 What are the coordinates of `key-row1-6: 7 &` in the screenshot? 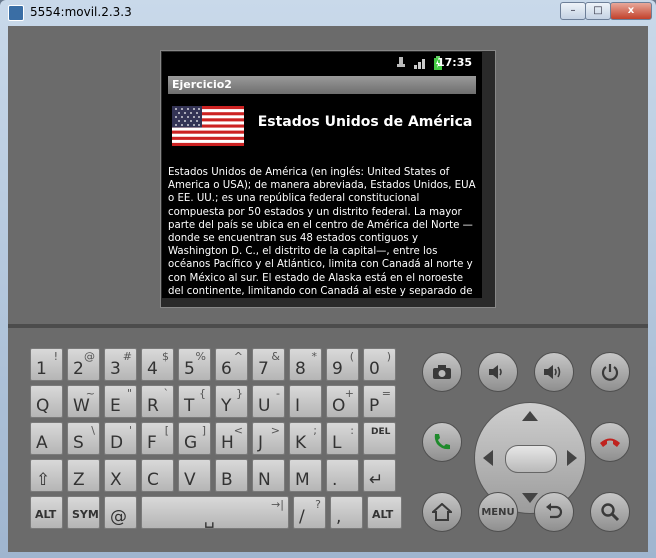 It's located at (268, 364).